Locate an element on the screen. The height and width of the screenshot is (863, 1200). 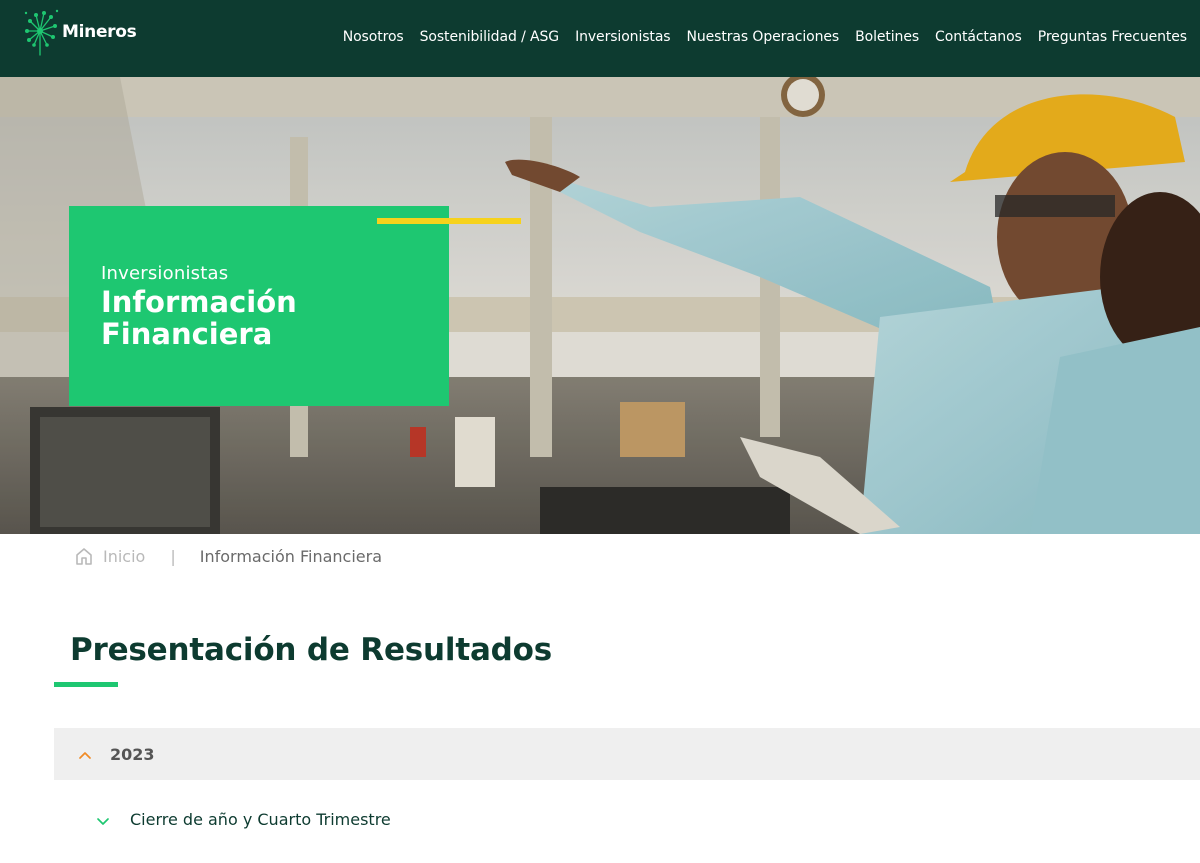
brand-logo: Mineros is located at coordinates (89, 32).